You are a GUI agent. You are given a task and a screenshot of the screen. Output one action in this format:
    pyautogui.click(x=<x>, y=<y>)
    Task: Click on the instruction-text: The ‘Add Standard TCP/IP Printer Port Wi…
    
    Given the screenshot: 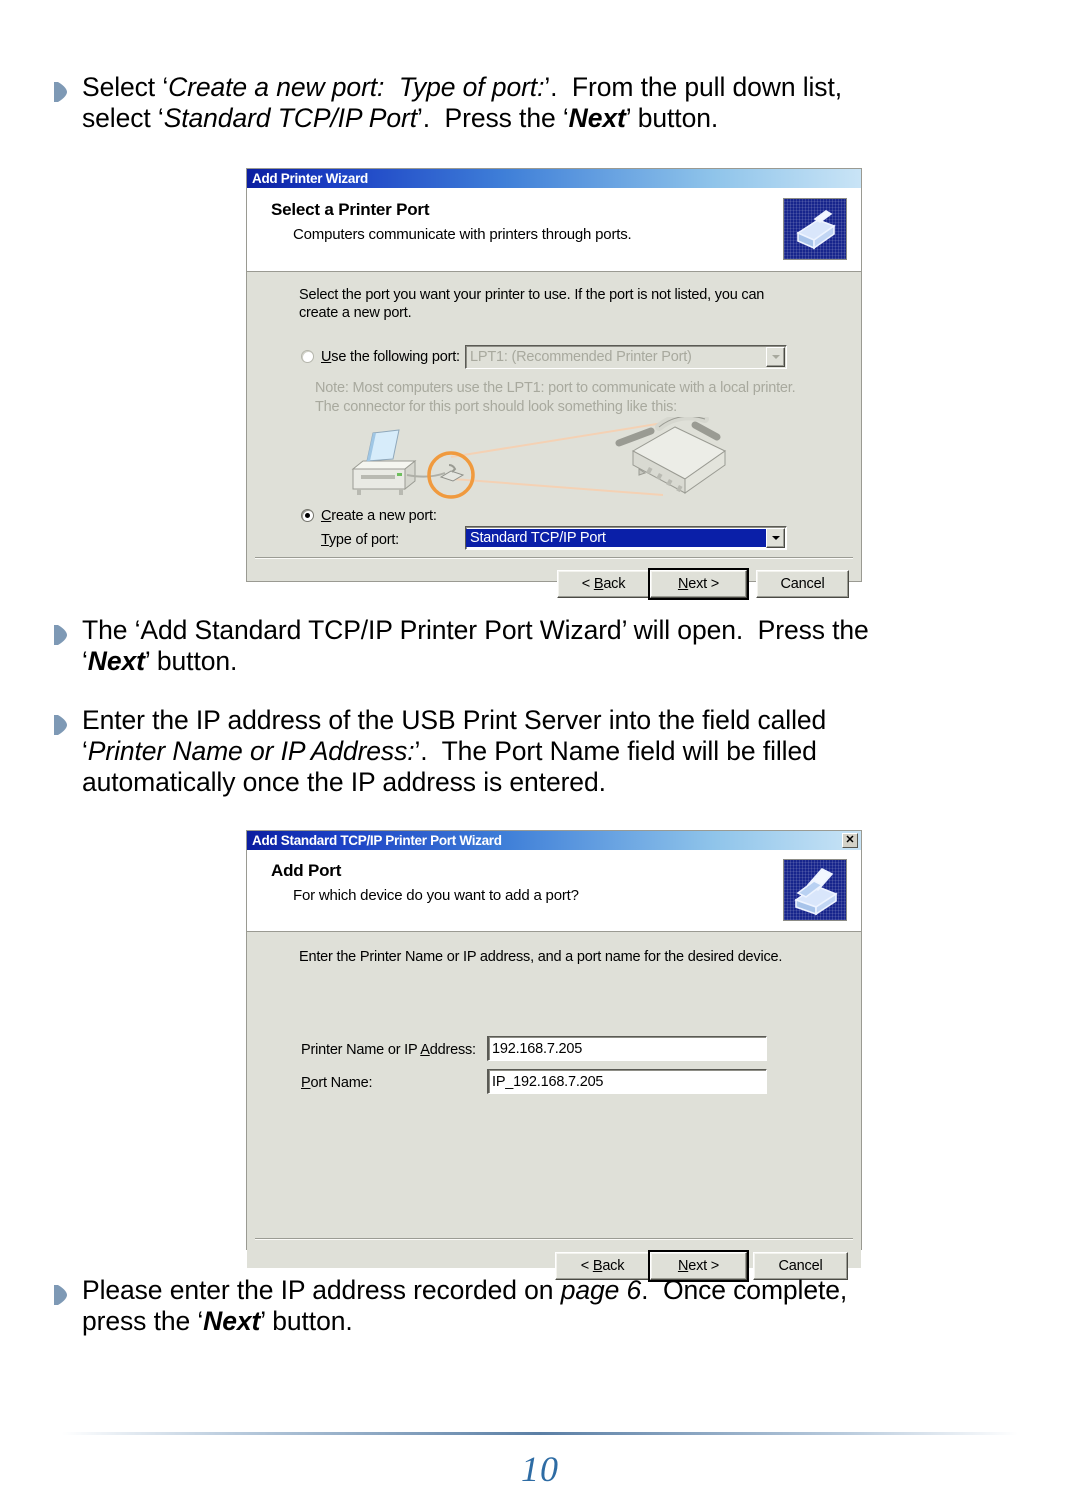 What is the action you would take?
    pyautogui.click(x=475, y=645)
    